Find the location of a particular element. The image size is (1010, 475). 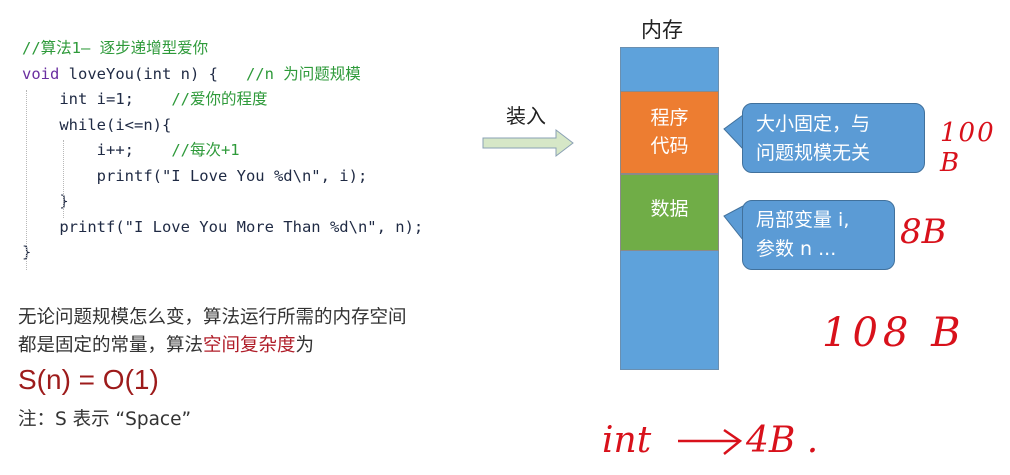

load-arrow-icon is located at coordinates (528, 143).